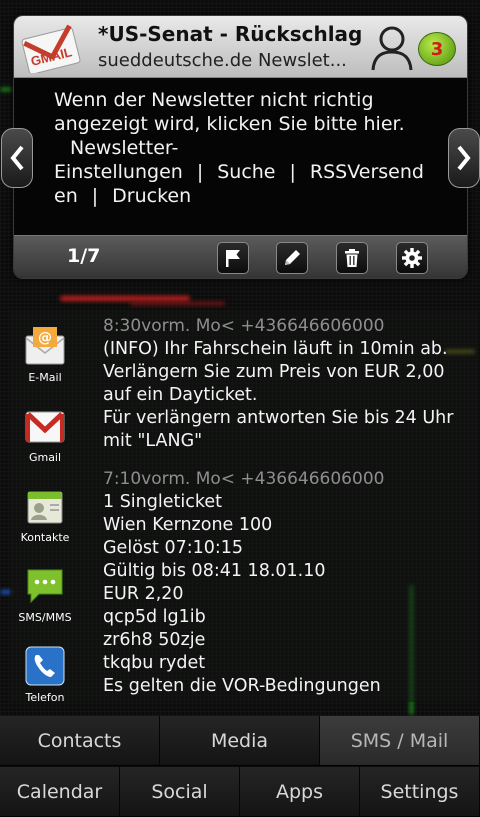 This screenshot has height=817, width=480. I want to click on preview-links-row: en | Drucken, so click(244, 196).